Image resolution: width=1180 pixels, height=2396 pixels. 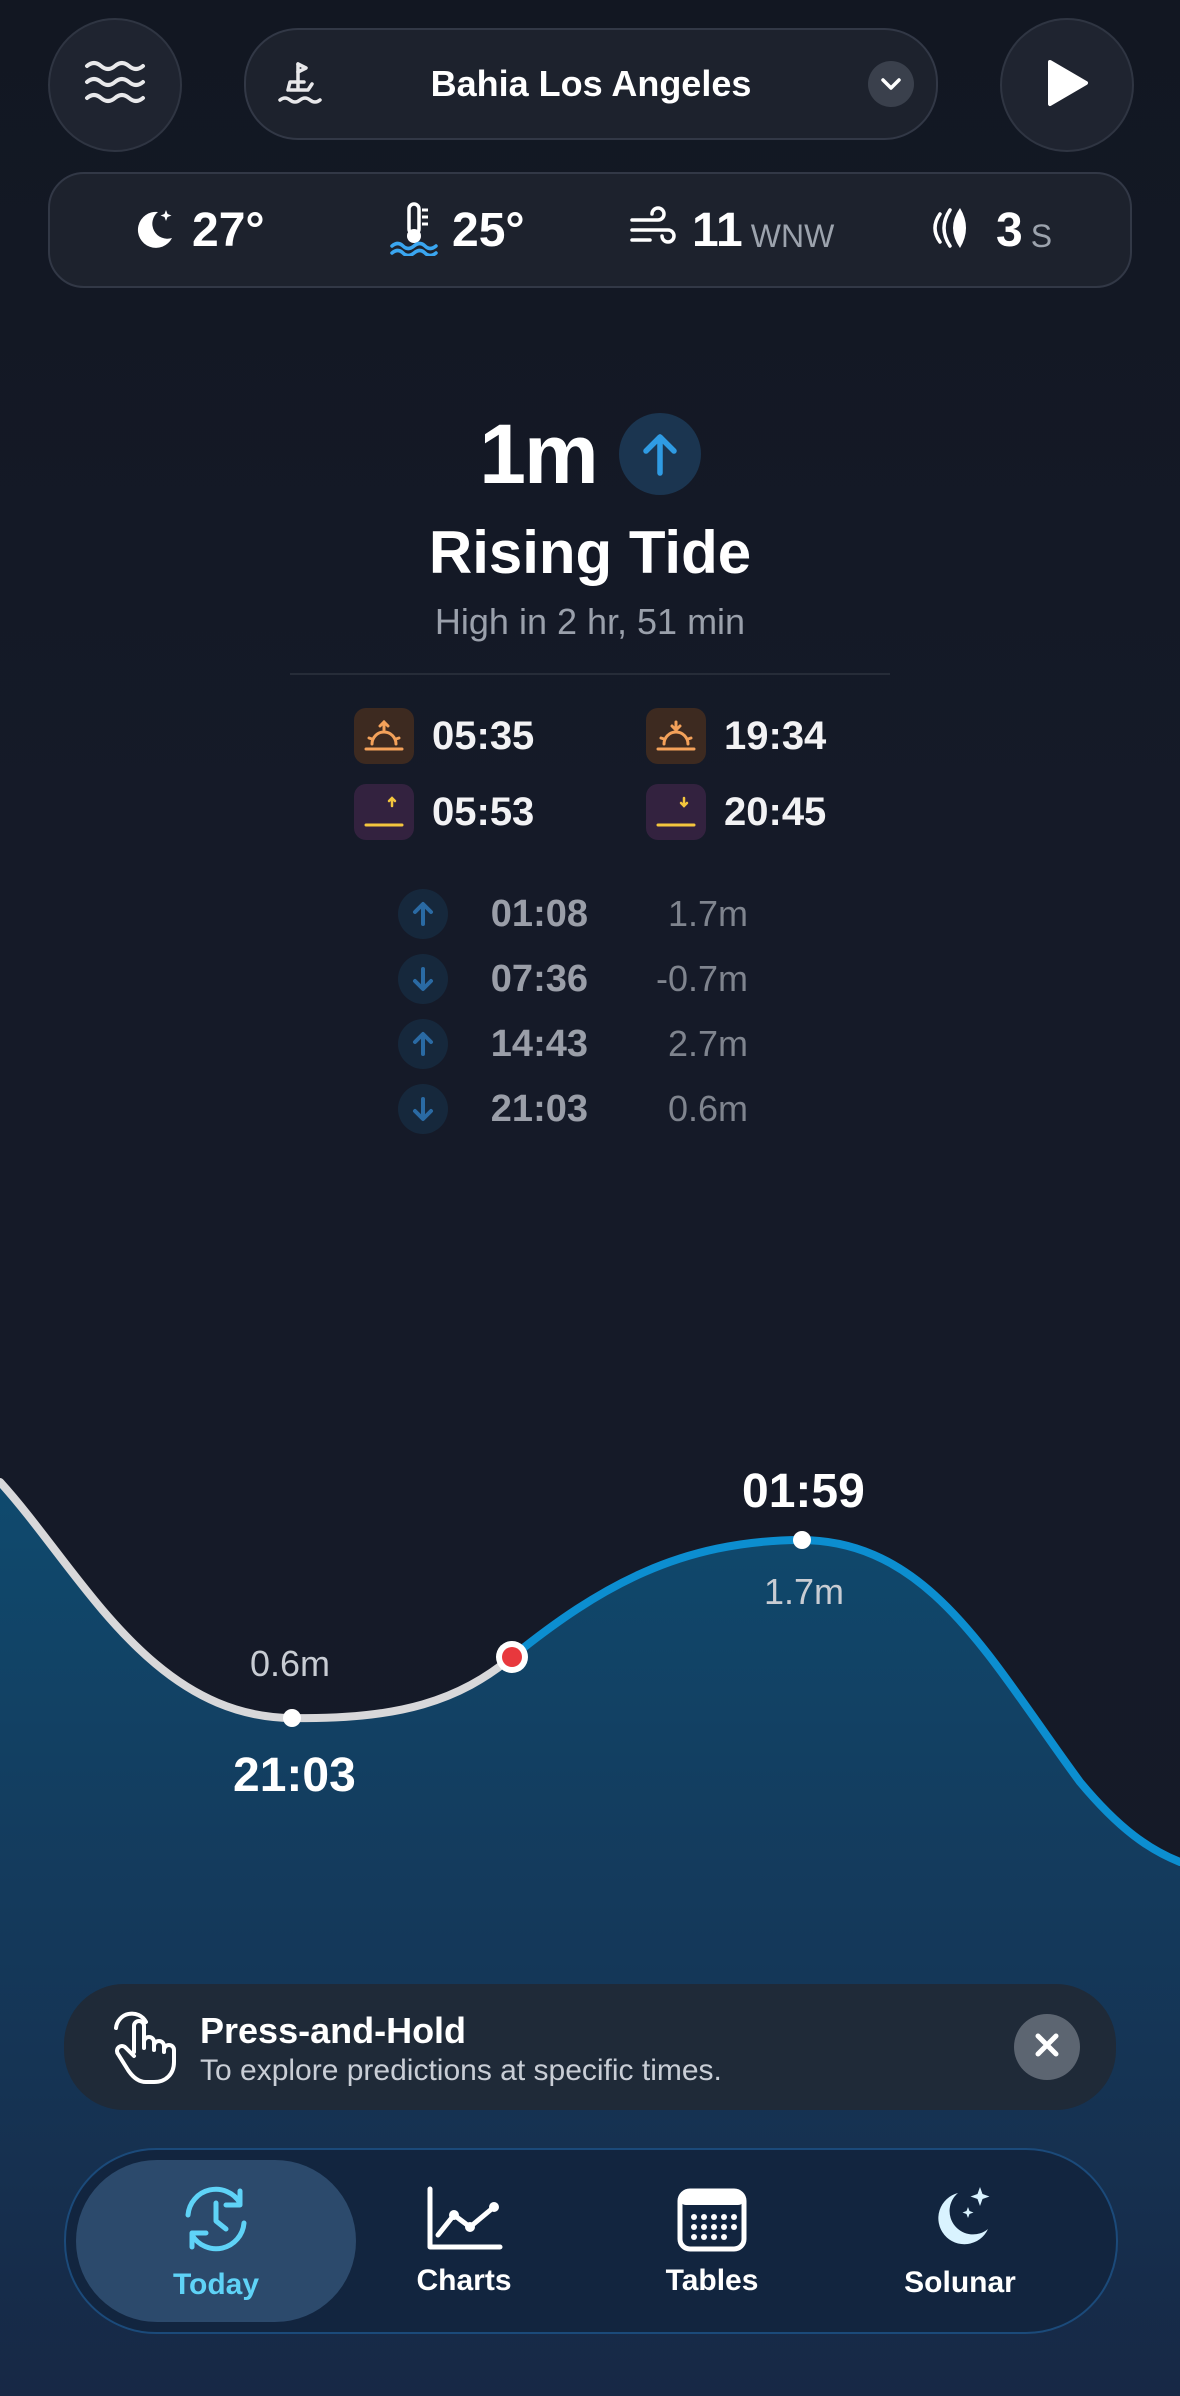 What do you see at coordinates (590, 230) in the screenshot?
I see `conditions-bar: 27° 25° 11 WNW 3 S` at bounding box center [590, 230].